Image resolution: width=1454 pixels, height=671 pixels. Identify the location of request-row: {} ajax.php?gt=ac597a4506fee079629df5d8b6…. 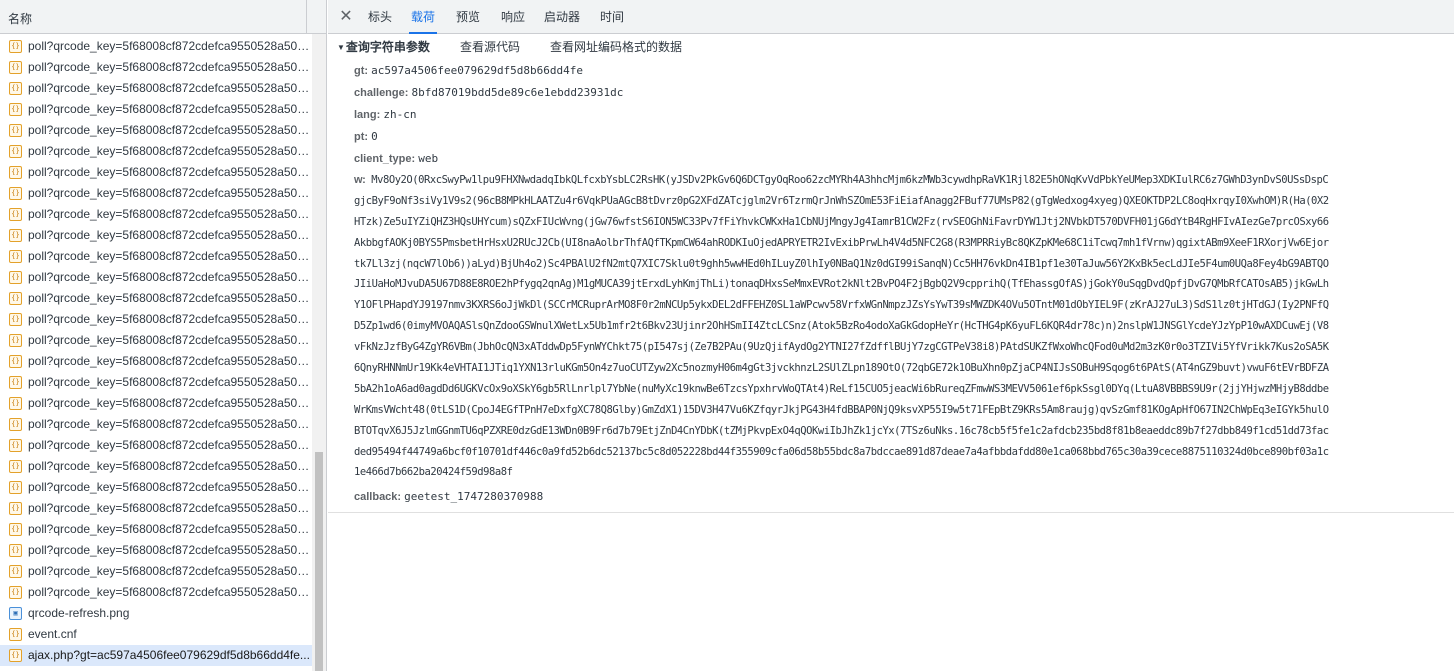
(156, 655).